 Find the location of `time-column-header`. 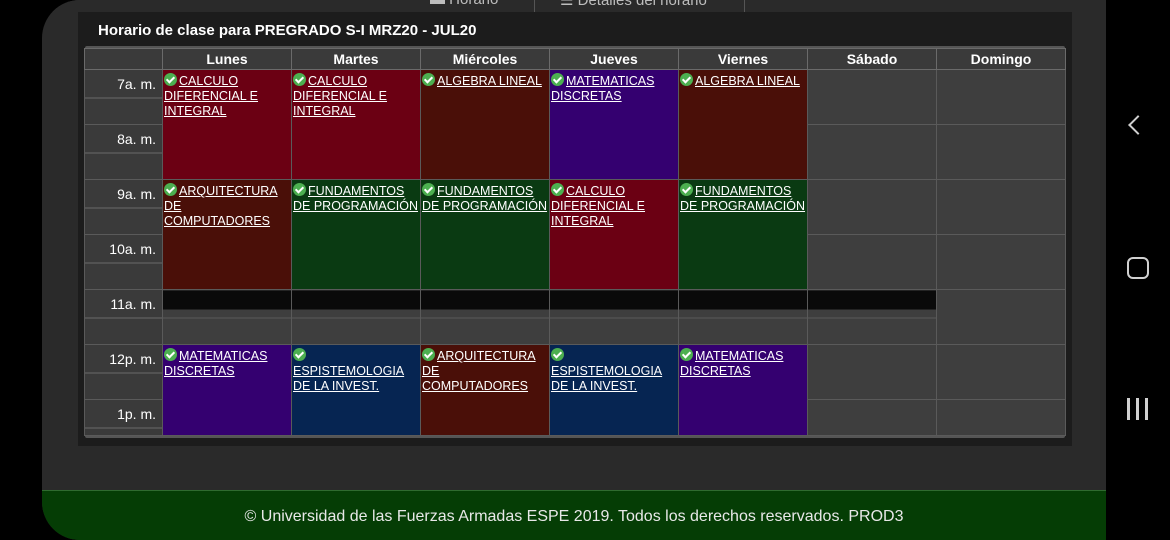

time-column-header is located at coordinates (123, 59).